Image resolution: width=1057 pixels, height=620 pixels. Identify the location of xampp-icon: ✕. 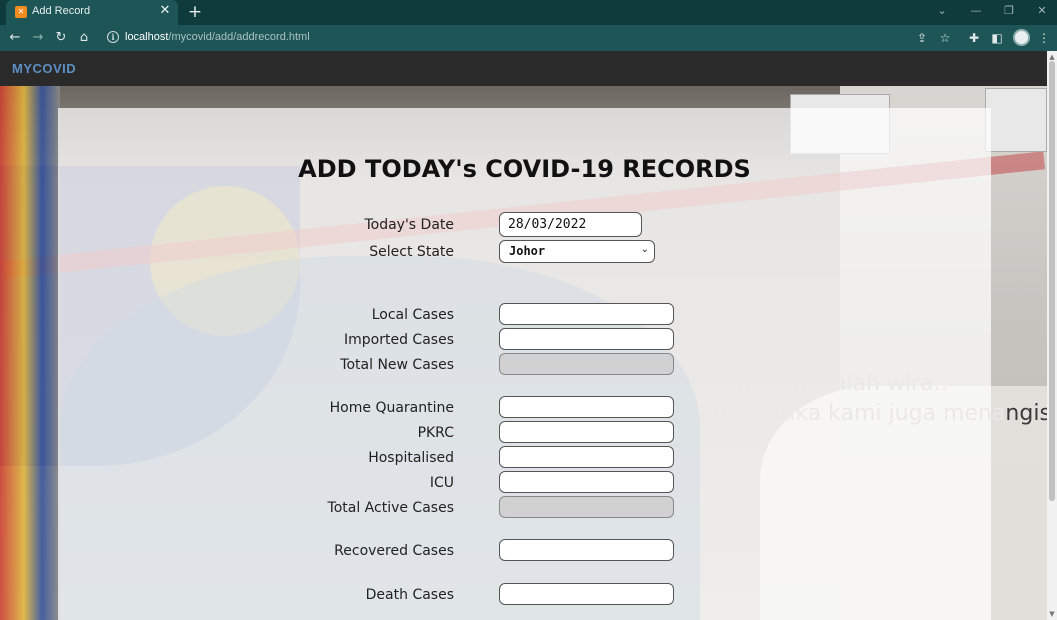
(21, 12).